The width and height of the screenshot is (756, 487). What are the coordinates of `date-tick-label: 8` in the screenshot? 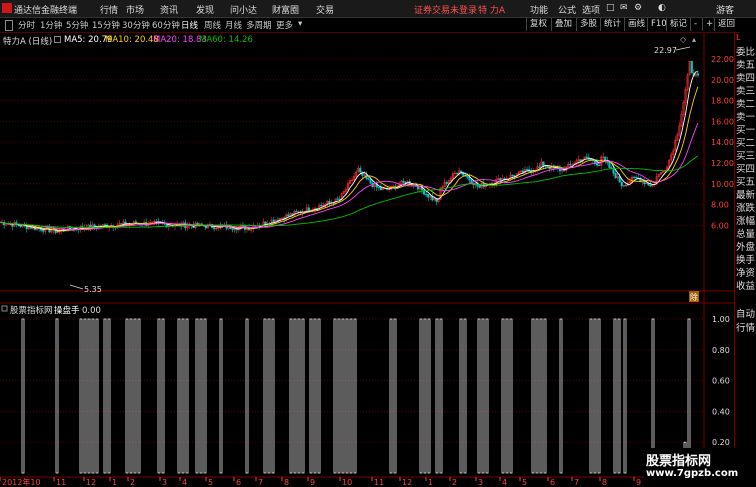 It's located at (604, 482).